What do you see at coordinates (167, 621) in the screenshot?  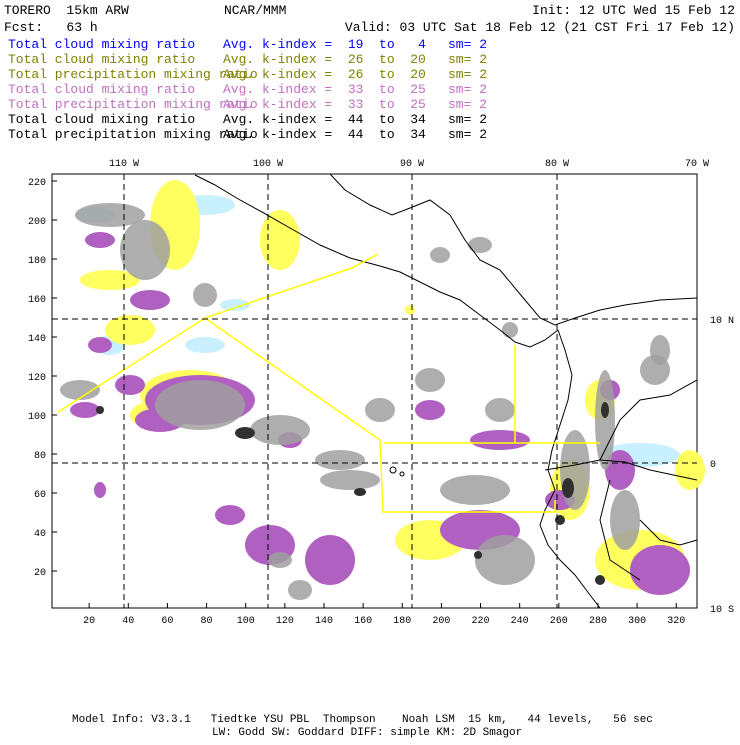 I see `x-tick-label: 60` at bounding box center [167, 621].